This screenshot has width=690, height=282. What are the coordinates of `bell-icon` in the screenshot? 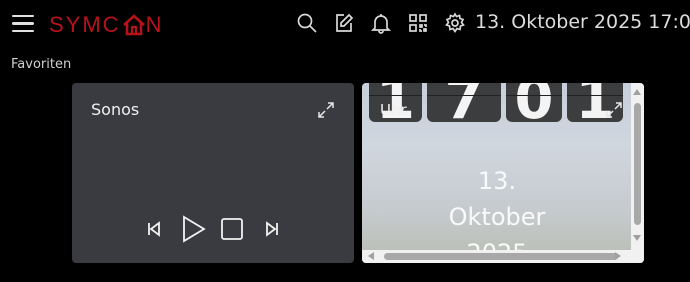 It's located at (381, 23).